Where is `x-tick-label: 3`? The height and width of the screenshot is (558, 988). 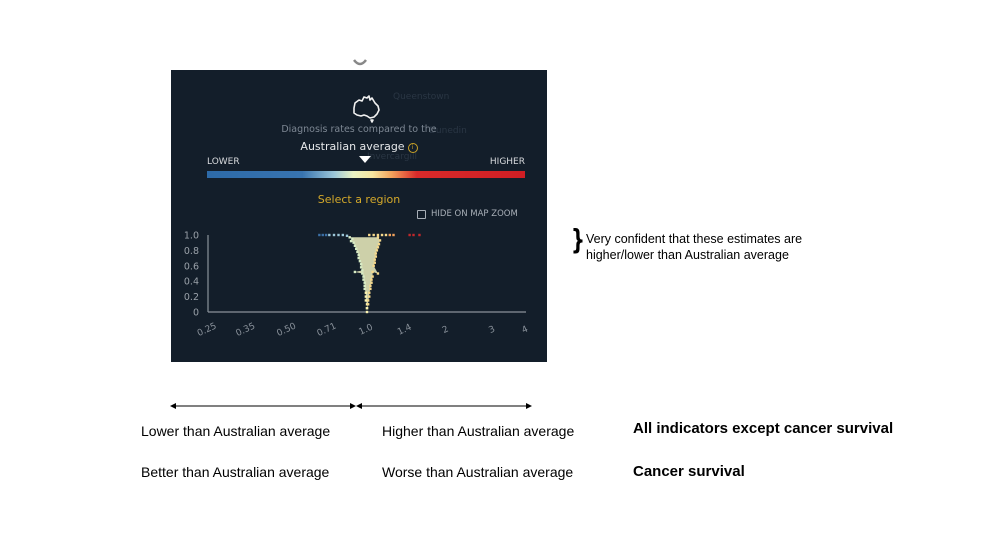 x-tick-label: 3 is located at coordinates (491, 329).